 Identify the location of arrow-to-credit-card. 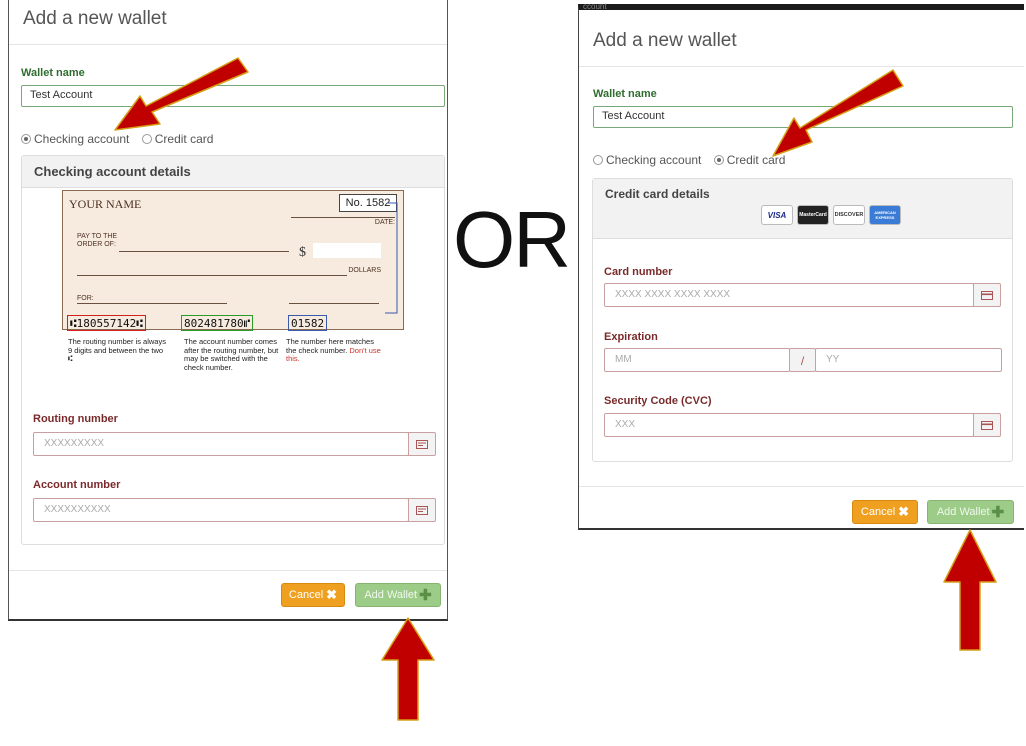
(838, 113).